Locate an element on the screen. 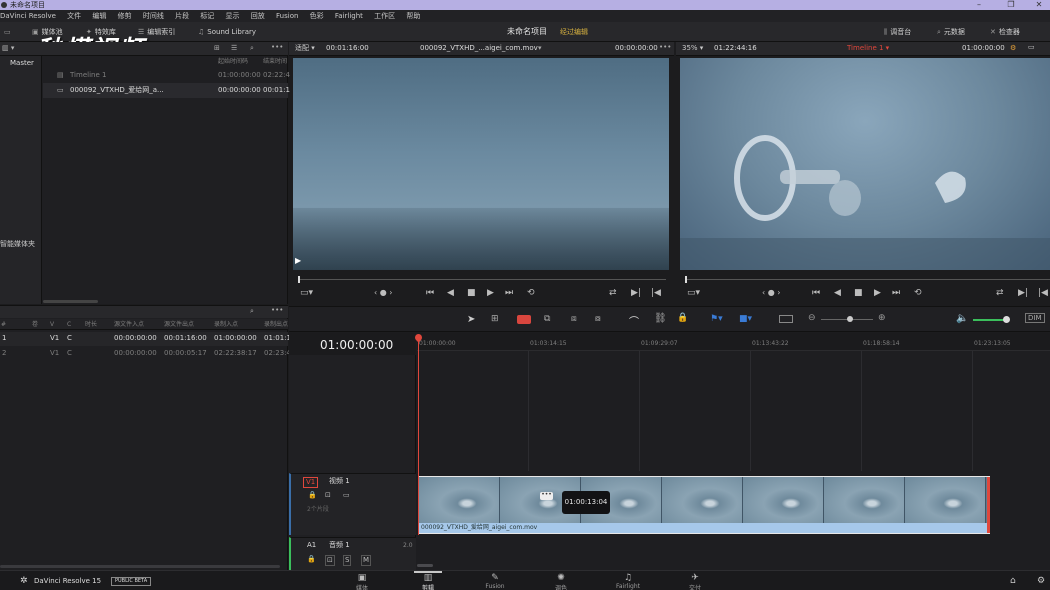  menu-item-clip: 片段 is located at coordinates (182, 16).